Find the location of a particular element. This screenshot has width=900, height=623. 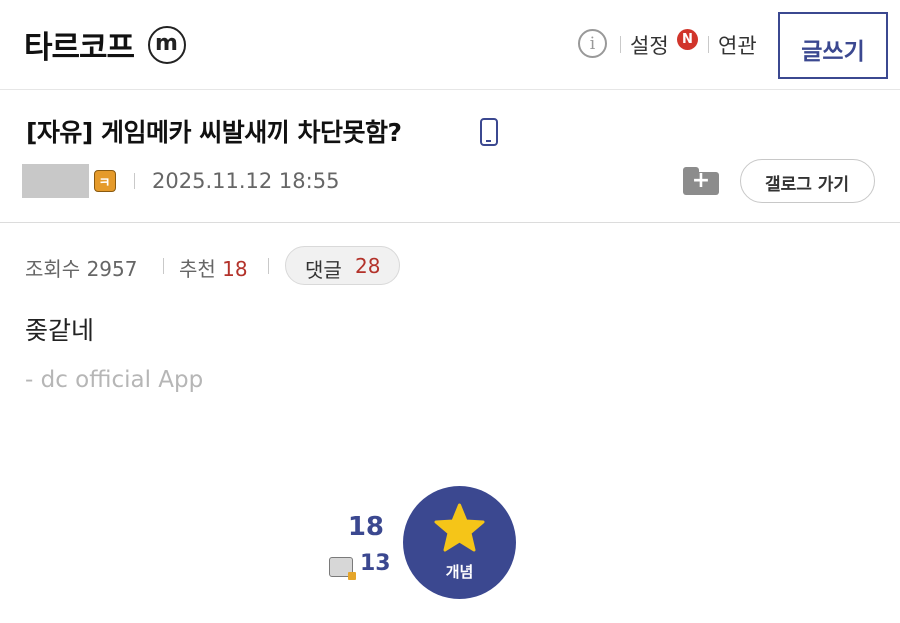

upvote-button: 개념 is located at coordinates (459, 542).